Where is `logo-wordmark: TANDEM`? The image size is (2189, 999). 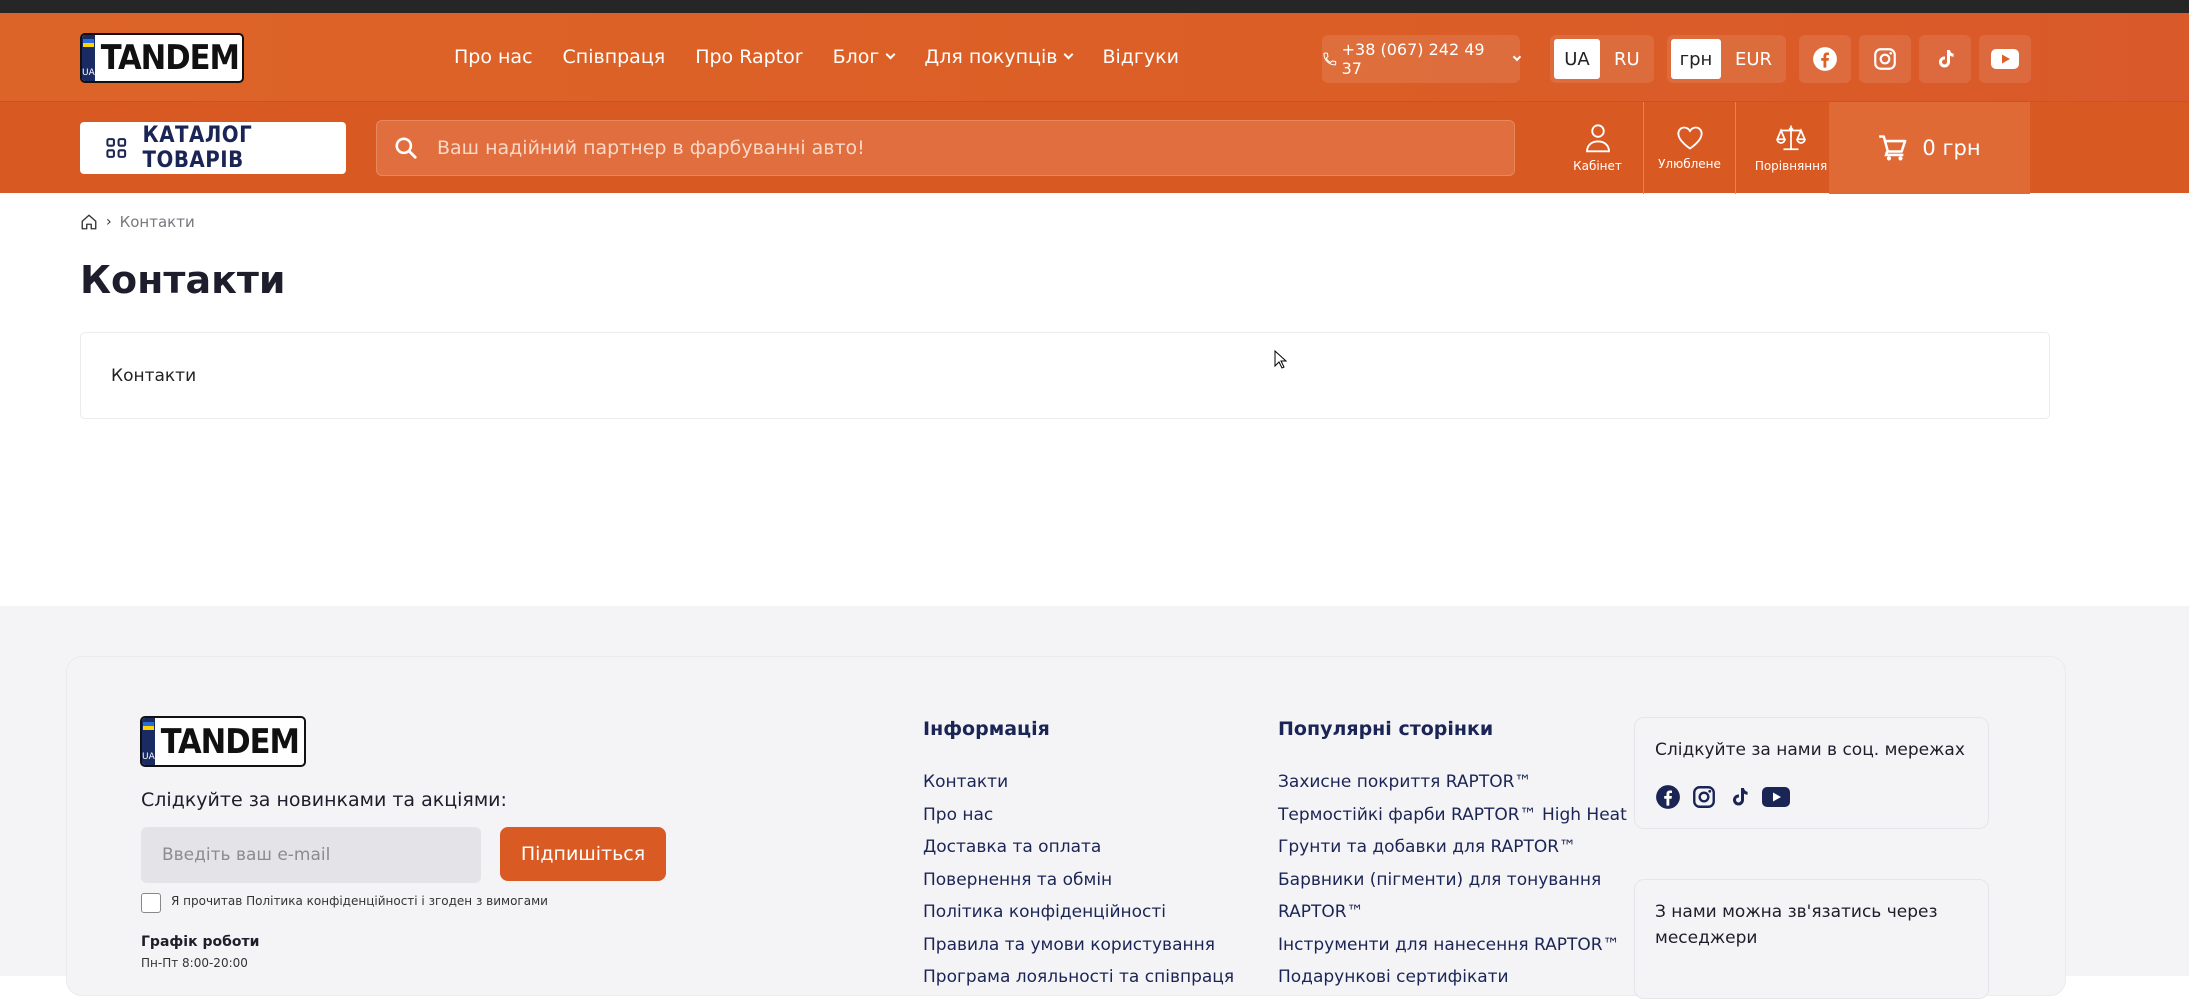 logo-wordmark: TANDEM is located at coordinates (168, 58).